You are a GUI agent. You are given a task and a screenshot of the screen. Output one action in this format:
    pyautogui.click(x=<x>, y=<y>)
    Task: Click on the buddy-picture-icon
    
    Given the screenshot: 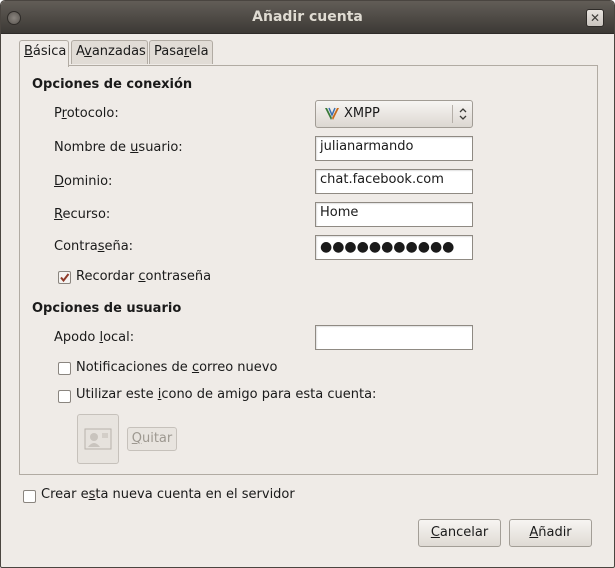 What is the action you would take?
    pyautogui.click(x=98, y=439)
    